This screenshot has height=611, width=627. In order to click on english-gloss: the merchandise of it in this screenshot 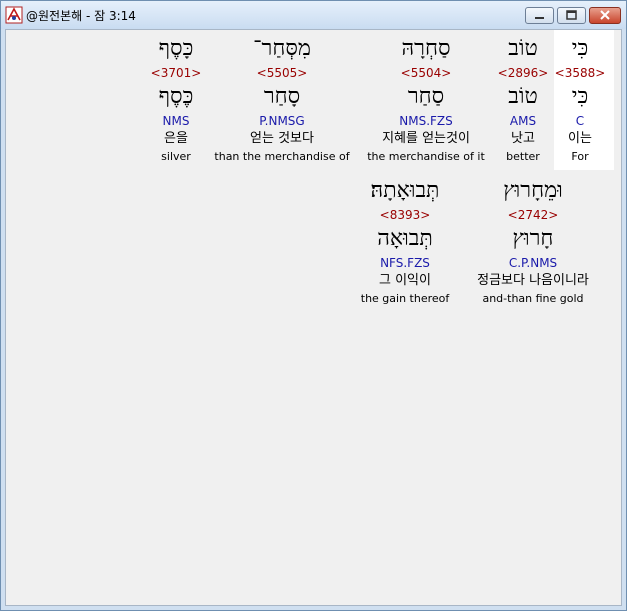, I will do `click(426, 156)`.